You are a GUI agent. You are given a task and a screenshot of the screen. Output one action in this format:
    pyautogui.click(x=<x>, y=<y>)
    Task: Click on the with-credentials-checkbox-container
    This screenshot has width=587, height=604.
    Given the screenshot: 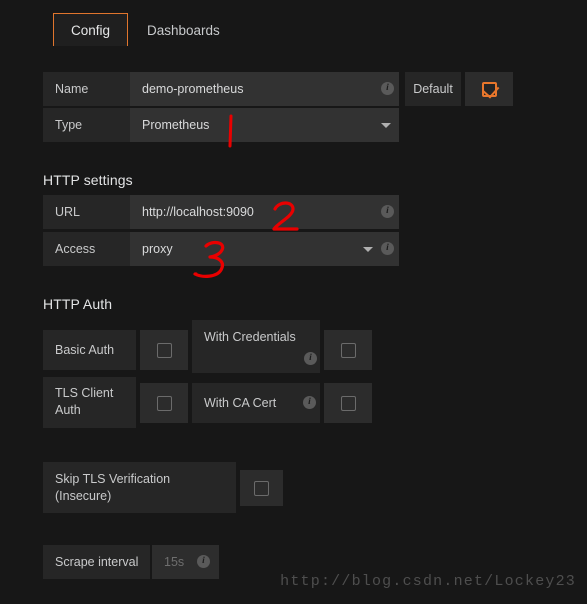 What is the action you would take?
    pyautogui.click(x=348, y=350)
    